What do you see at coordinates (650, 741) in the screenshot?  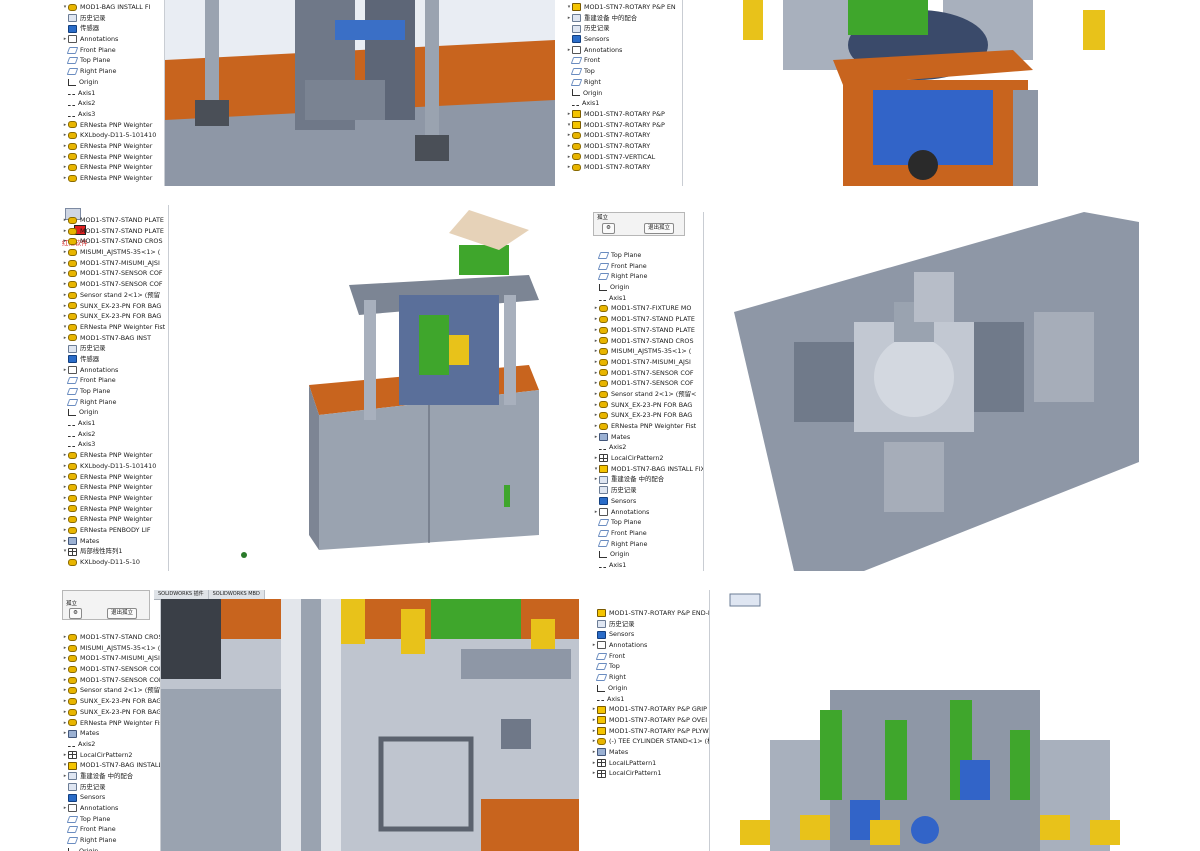 I see `tree-item: ▸ (-) TEE CYLINDER STAND<1> (标` at bounding box center [650, 741].